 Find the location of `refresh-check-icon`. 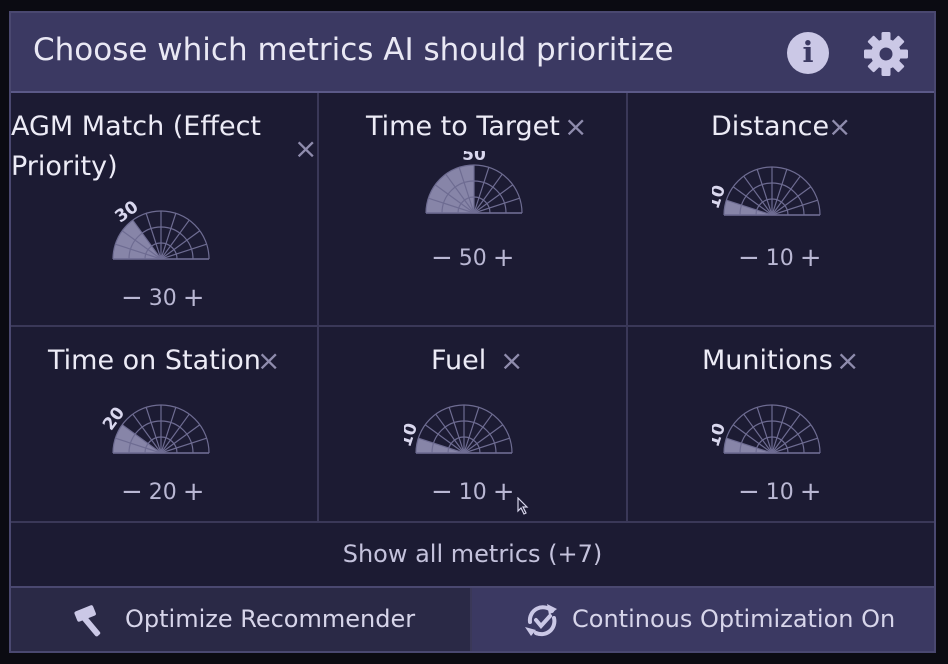

refresh-check-icon is located at coordinates (541, 620).